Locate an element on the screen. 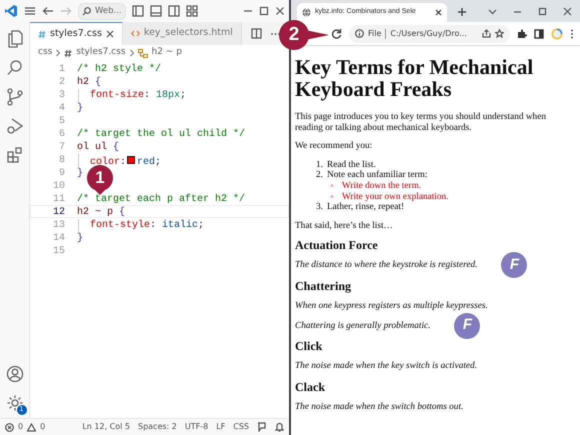 Image resolution: width=580 pixels, height=435 pixels. run-debug-icon is located at coordinates (15, 126).